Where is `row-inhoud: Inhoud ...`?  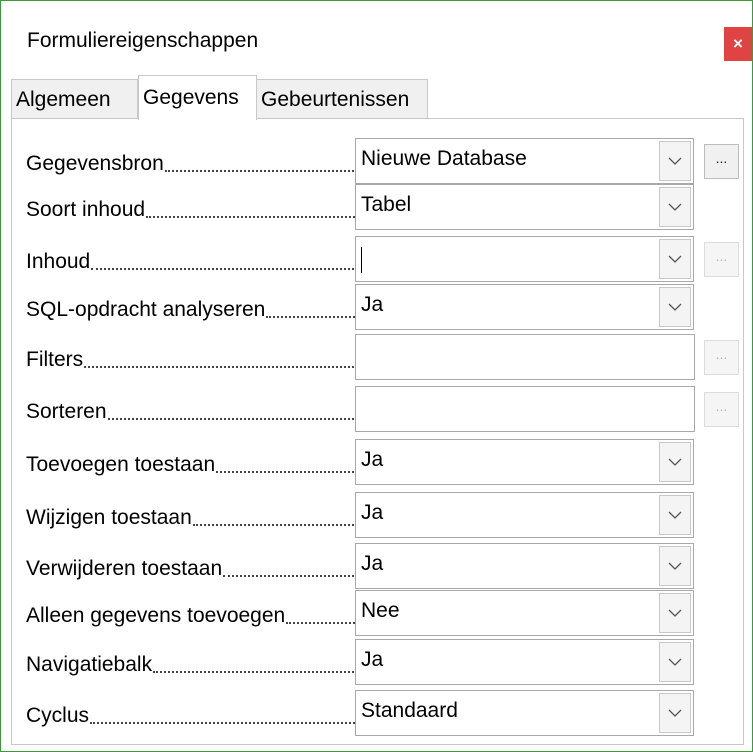 row-inhoud: Inhoud ... is located at coordinates (378, 259).